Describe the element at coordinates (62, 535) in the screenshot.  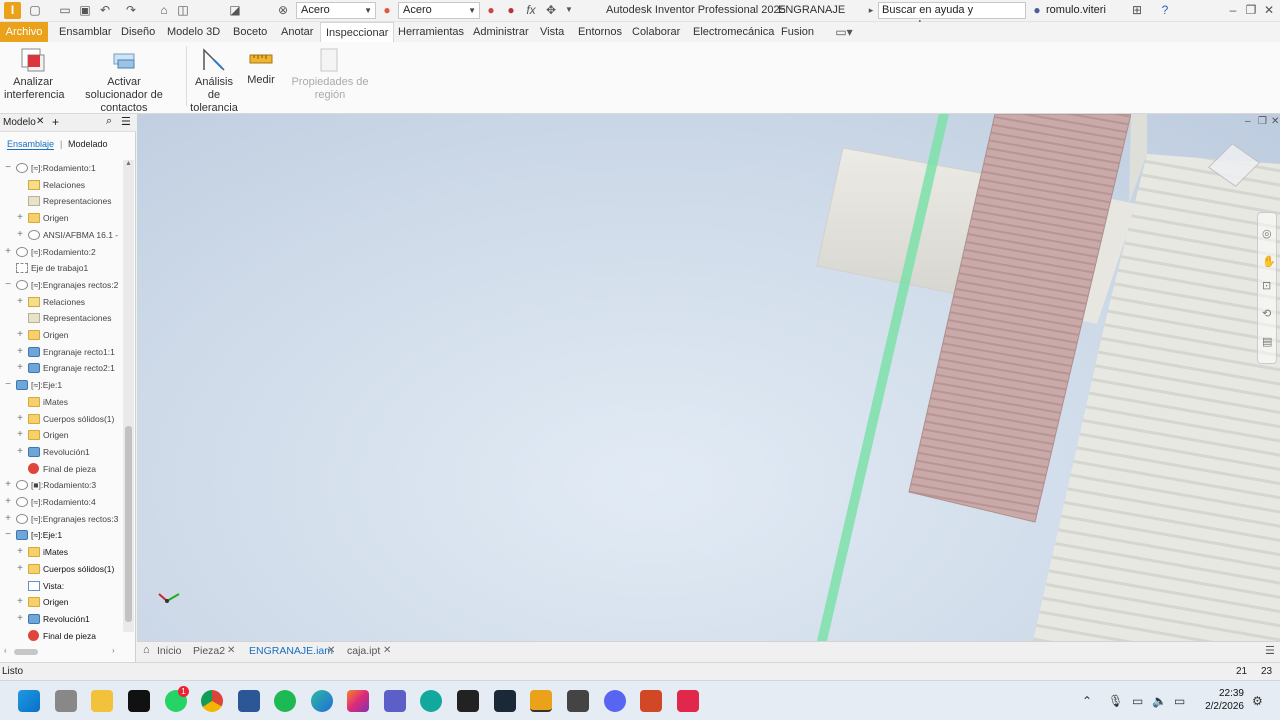
I see `tree-item: − [≈]:Eje:1` at that location.